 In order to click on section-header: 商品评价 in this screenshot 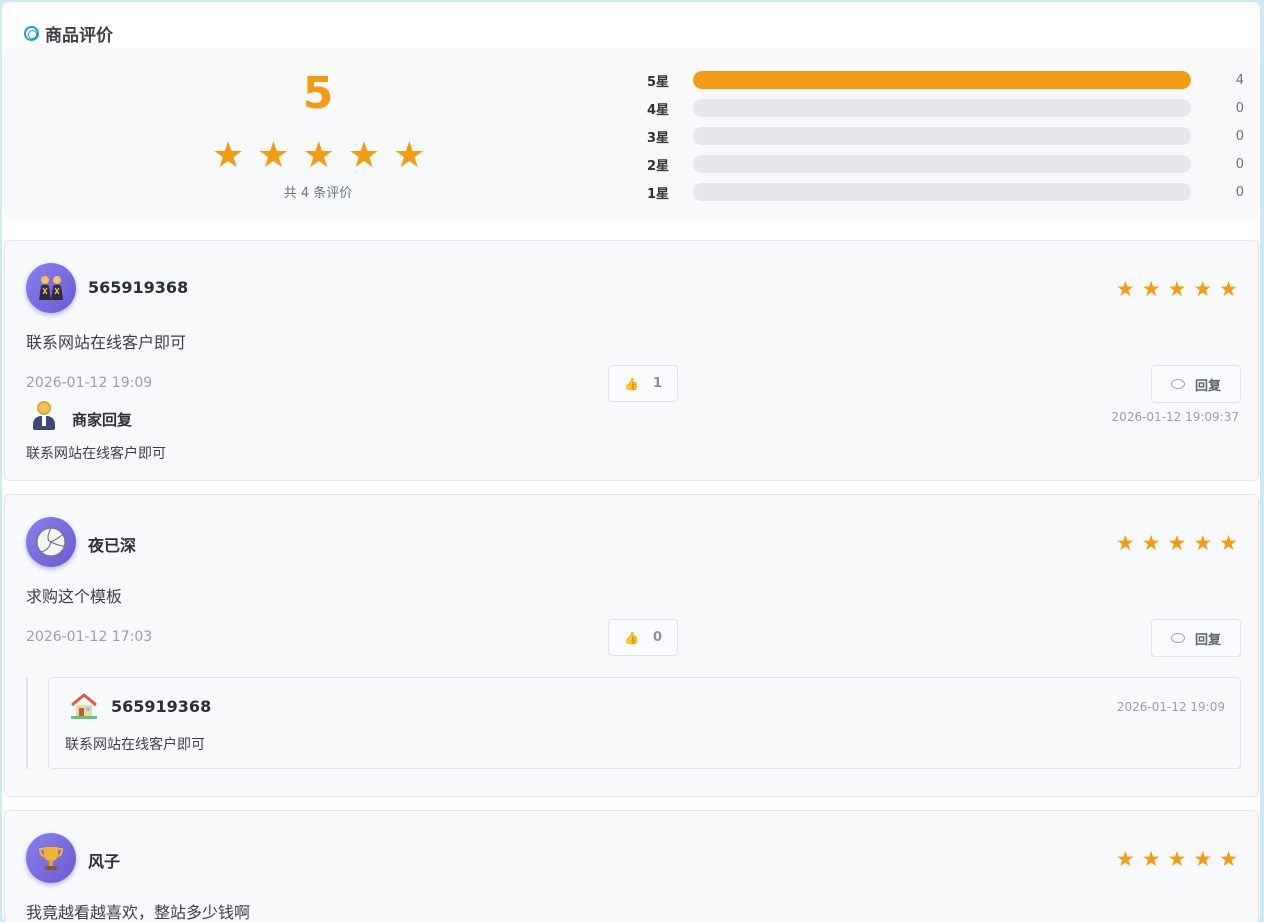, I will do `click(68, 33)`.